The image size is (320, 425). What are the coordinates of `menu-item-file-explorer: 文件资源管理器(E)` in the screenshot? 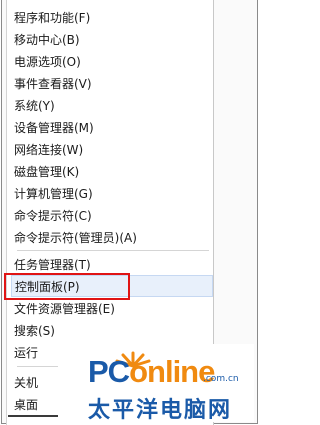 It's located at (112, 309).